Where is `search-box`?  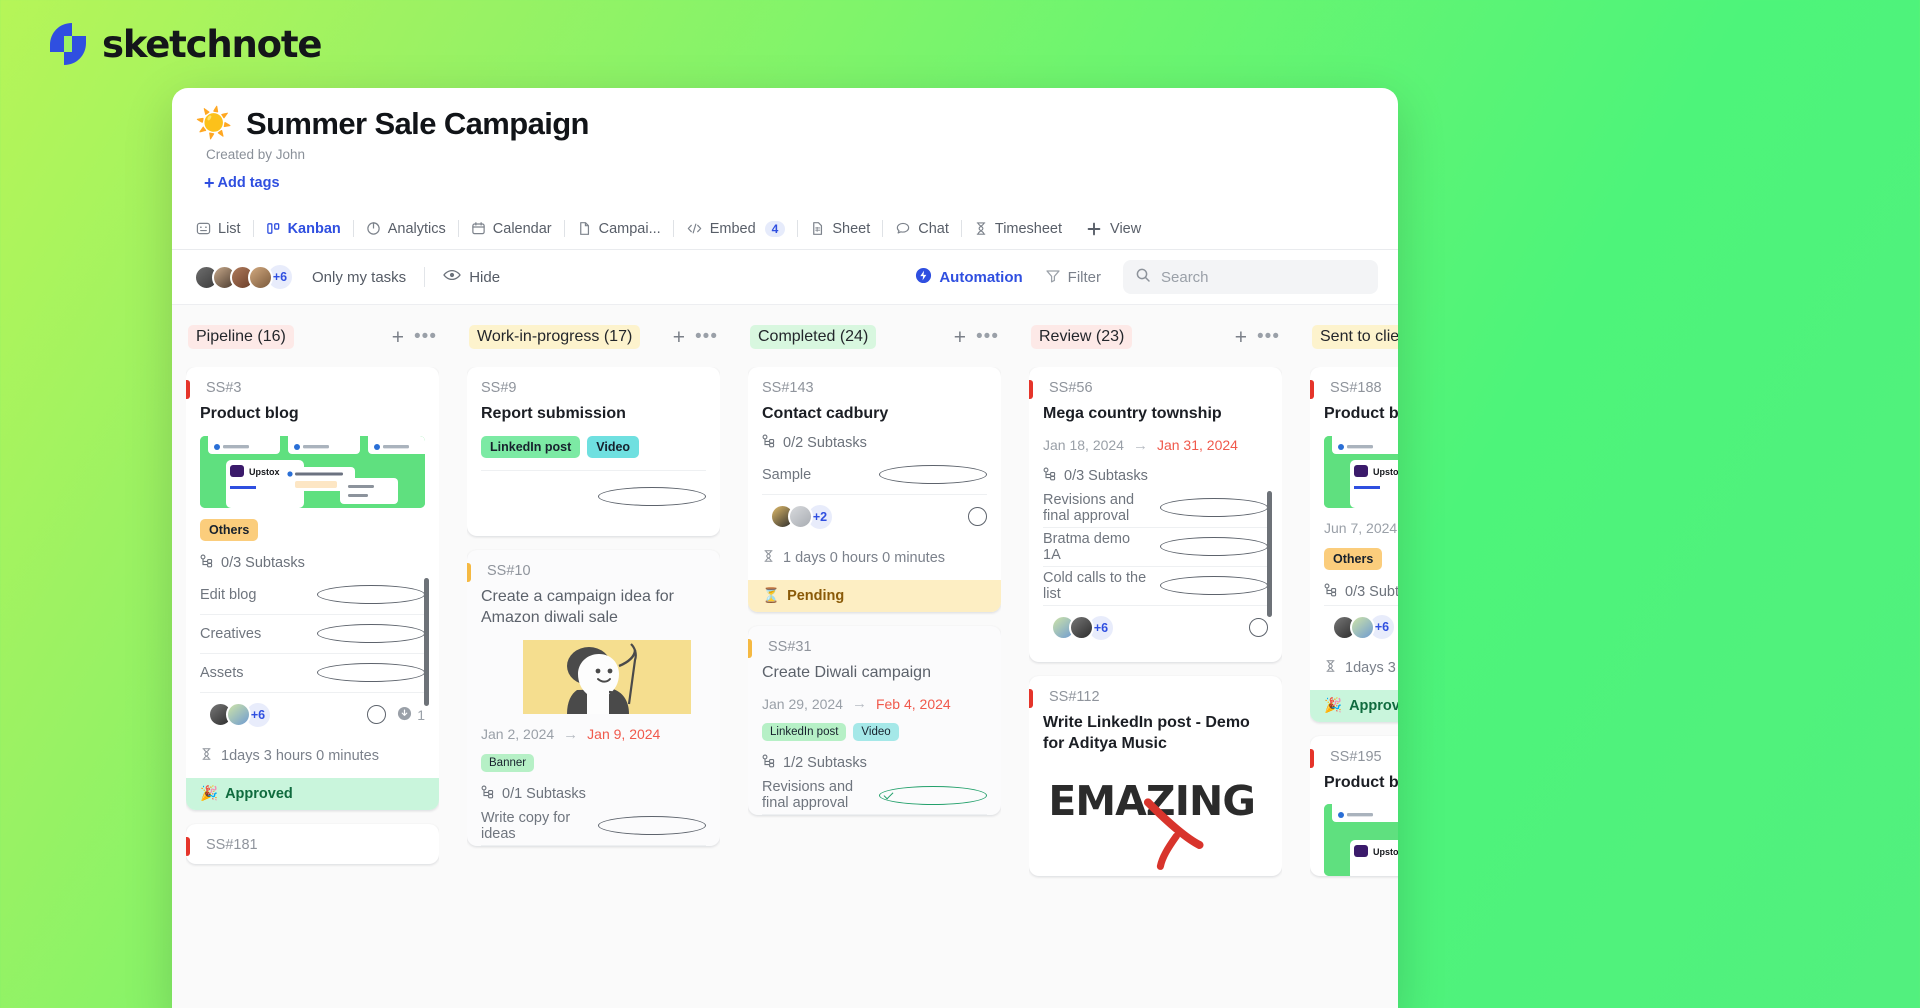 search-box is located at coordinates (1250, 277).